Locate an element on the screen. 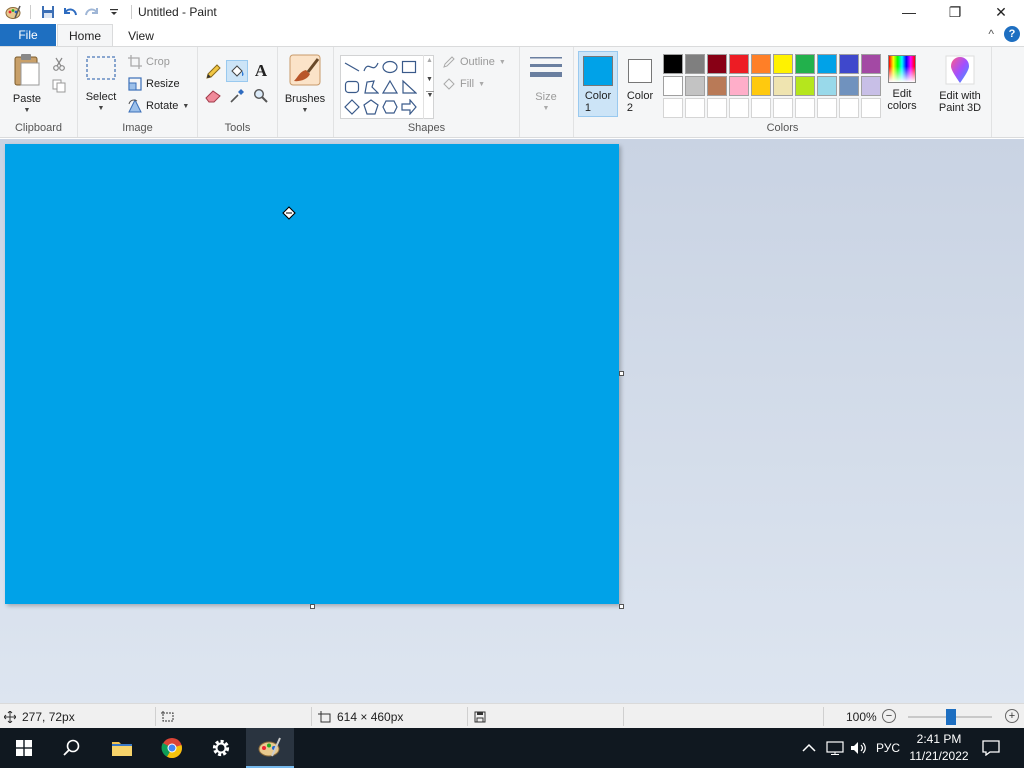 This screenshot has height=768, width=1024. minimize-button: — is located at coordinates (909, 12).